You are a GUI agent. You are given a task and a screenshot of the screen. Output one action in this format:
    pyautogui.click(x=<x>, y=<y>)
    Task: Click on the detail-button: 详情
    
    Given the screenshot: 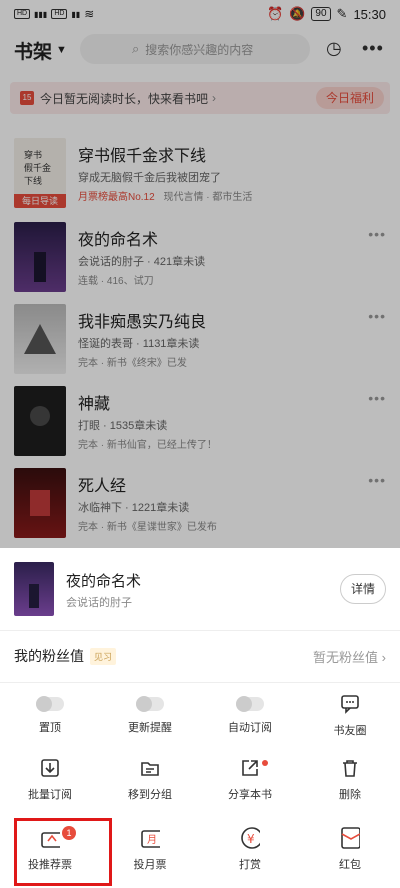 What is the action you would take?
    pyautogui.click(x=363, y=589)
    